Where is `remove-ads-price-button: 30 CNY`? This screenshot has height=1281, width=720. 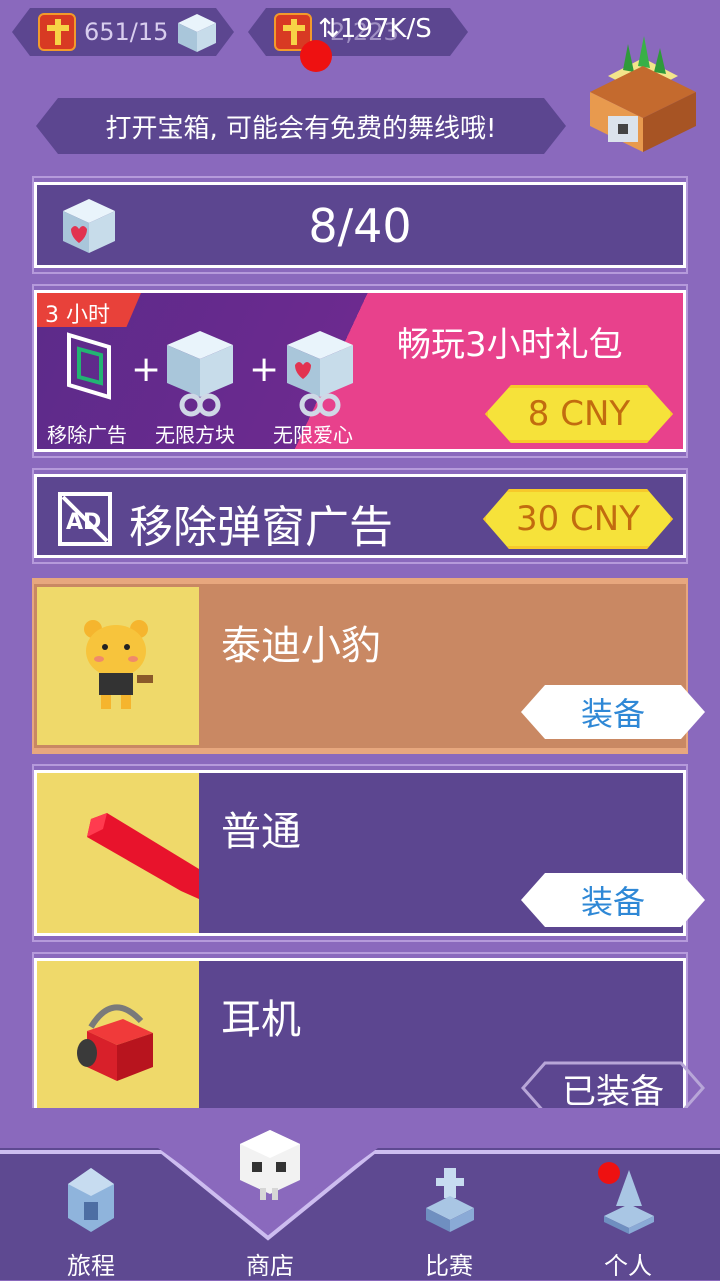
remove-ads-price-button: 30 CNY is located at coordinates (578, 519).